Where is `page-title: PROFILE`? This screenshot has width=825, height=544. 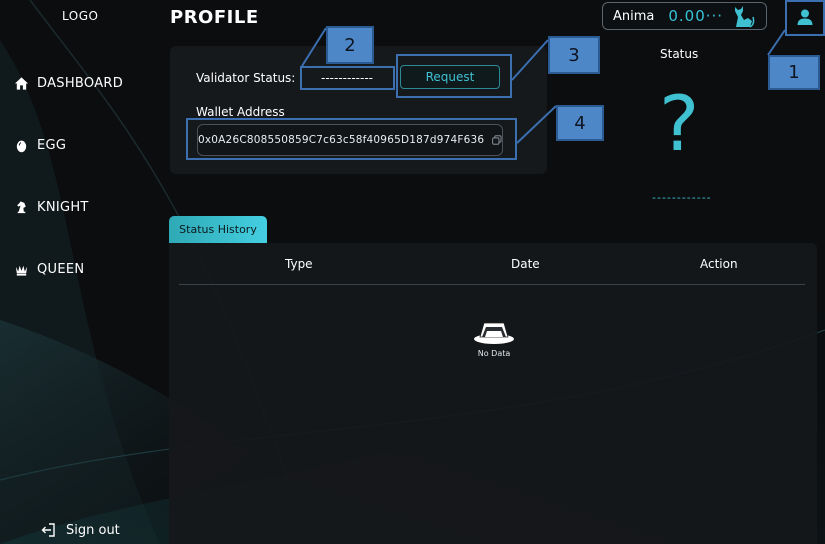
page-title: PROFILE is located at coordinates (214, 17).